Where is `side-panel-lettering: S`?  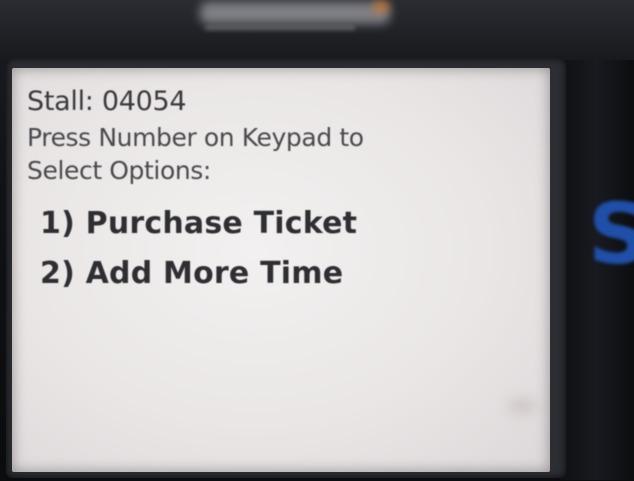
side-panel-lettering: S is located at coordinates (611, 234).